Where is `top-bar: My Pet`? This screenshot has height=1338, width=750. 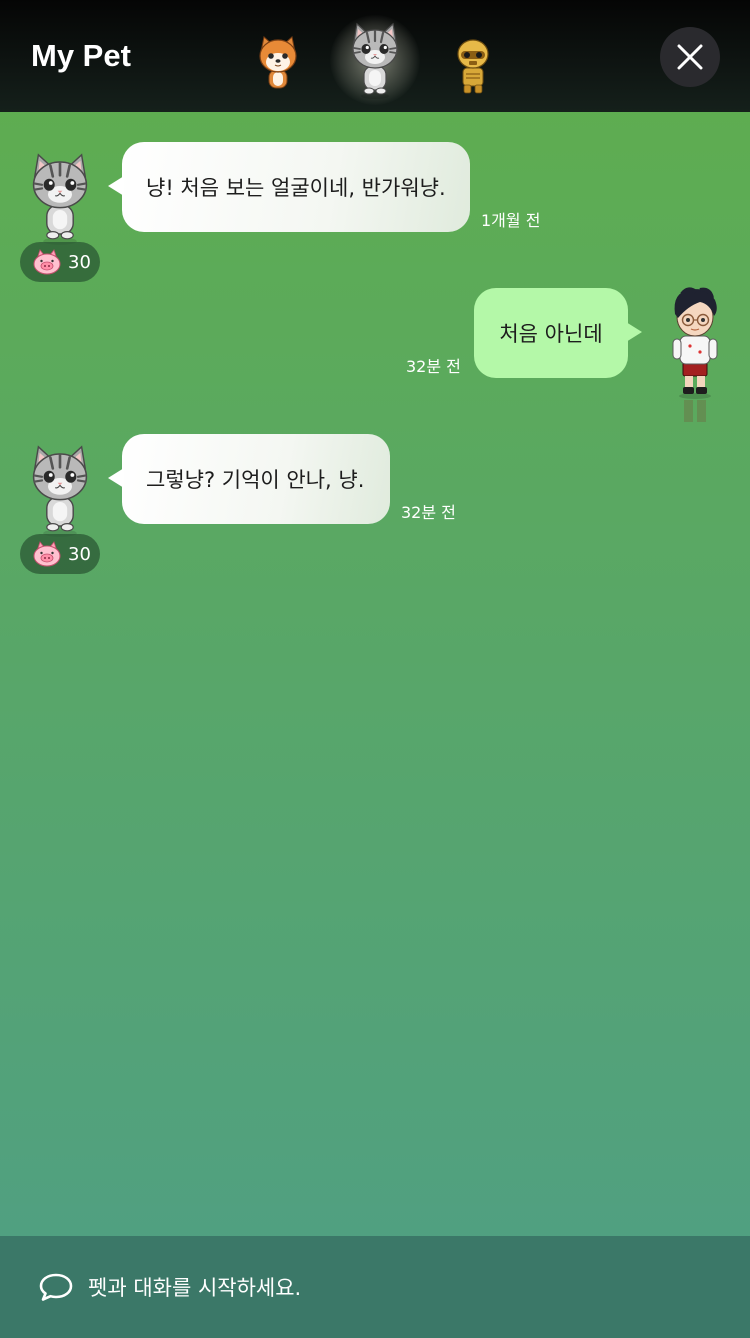
top-bar: My Pet is located at coordinates (375, 56).